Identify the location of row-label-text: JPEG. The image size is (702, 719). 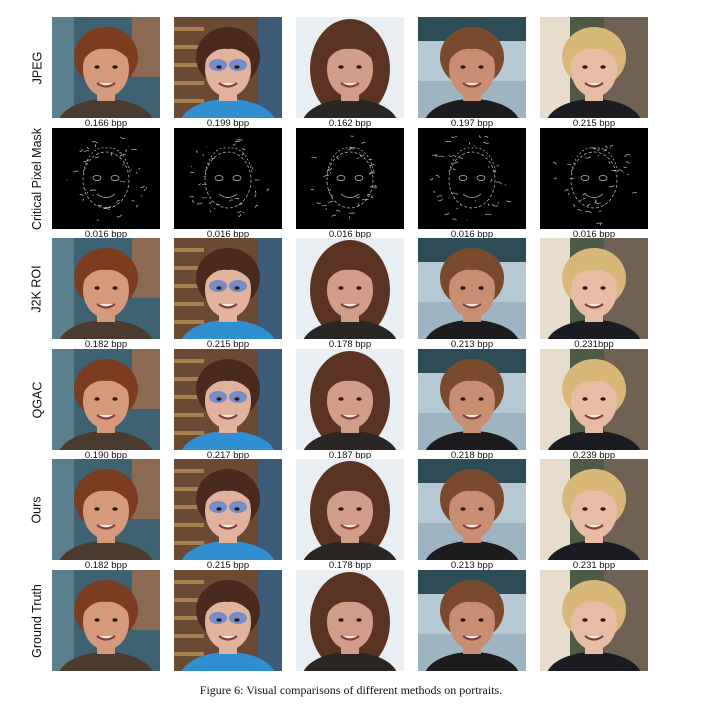
(37, 67).